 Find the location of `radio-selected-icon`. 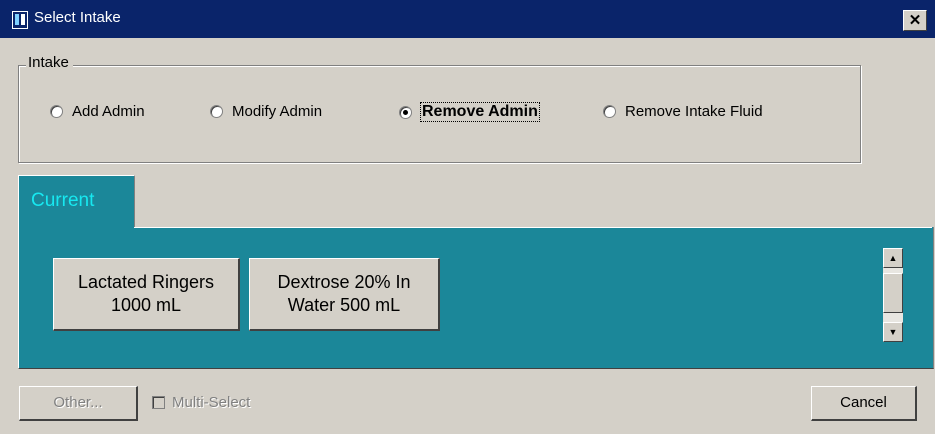

radio-selected-icon is located at coordinates (405, 112).